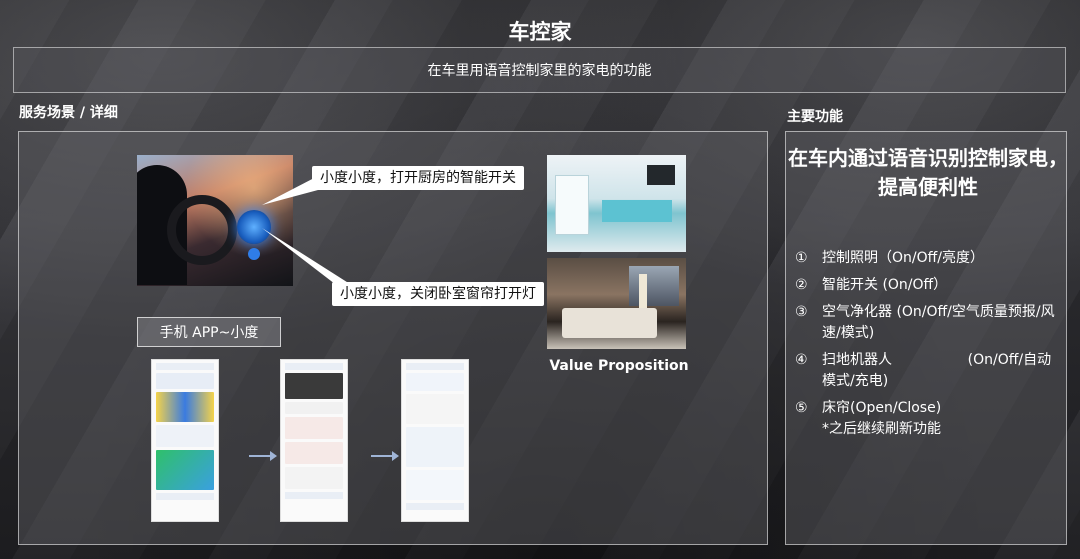  I want to click on features-headline: 在车内通过语音识别控制家电，提高便利性, so click(928, 172).